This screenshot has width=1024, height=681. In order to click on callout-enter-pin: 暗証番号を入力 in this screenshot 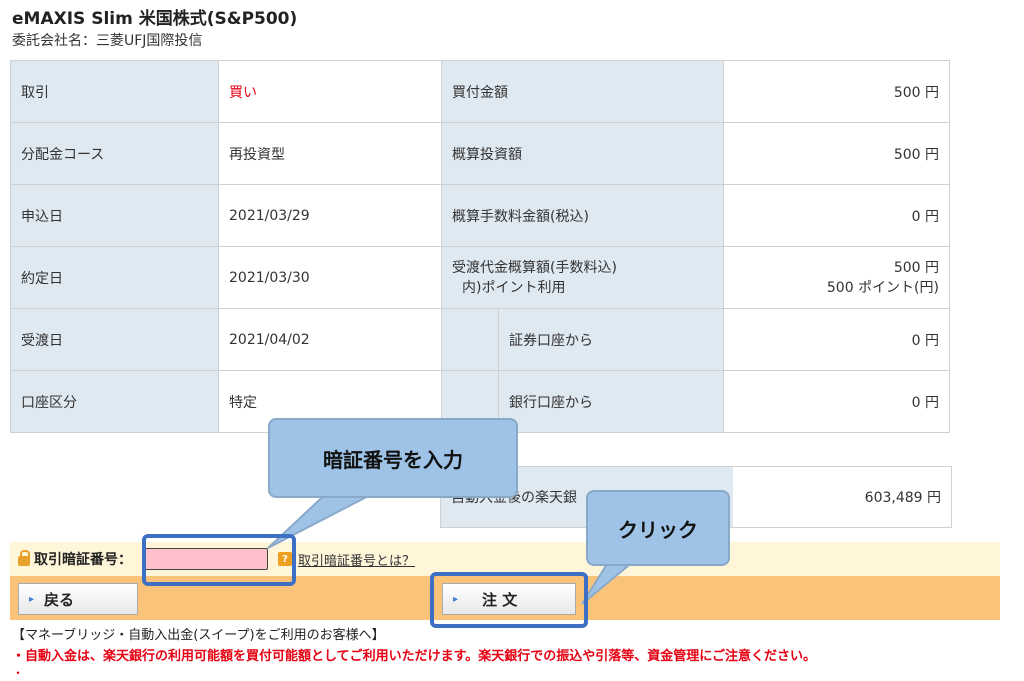, I will do `click(393, 458)`.